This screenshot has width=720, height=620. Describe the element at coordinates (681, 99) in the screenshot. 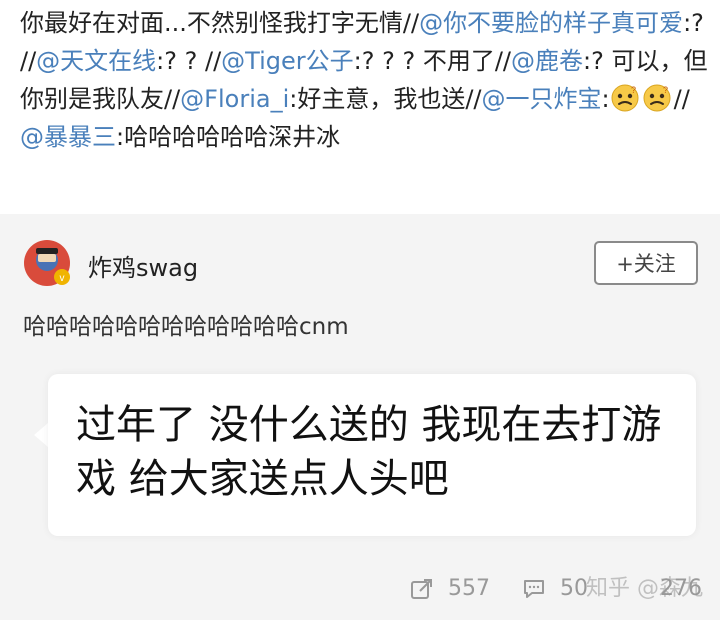

I see `repost-comment-text: //` at that location.